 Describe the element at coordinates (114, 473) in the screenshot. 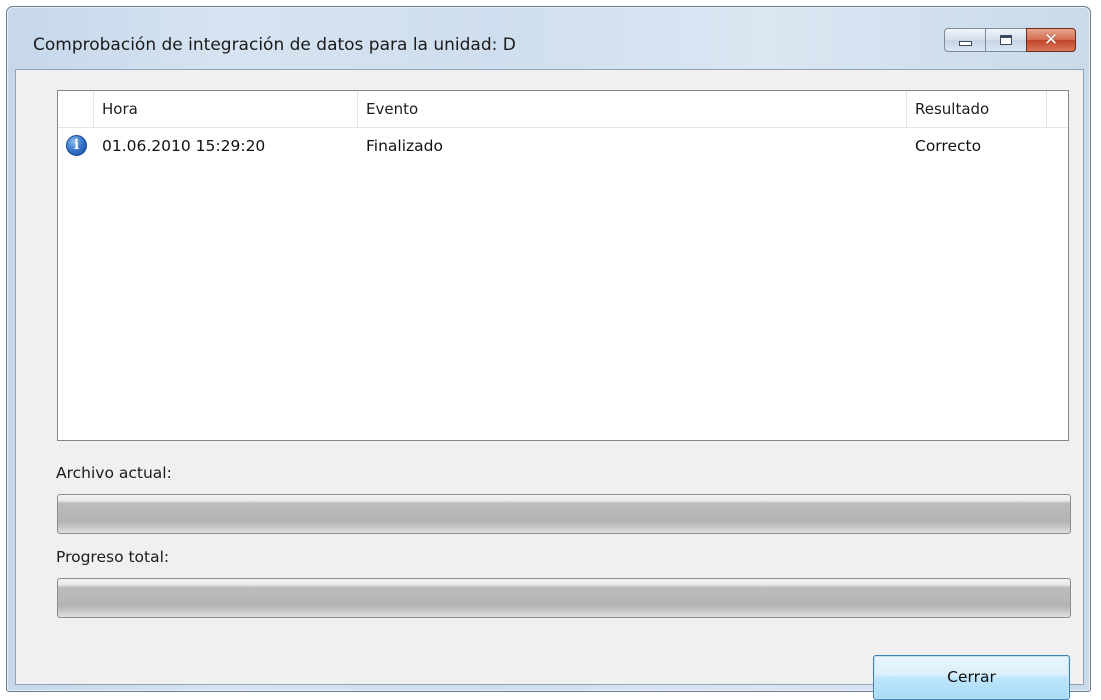

I see `current-file-label: Archivo actual:` at that location.